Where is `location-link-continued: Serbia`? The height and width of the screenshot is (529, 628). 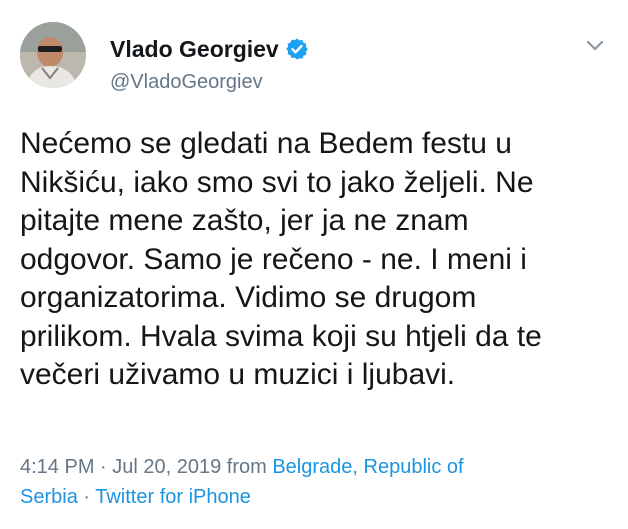 location-link-continued: Serbia is located at coordinates (49, 497).